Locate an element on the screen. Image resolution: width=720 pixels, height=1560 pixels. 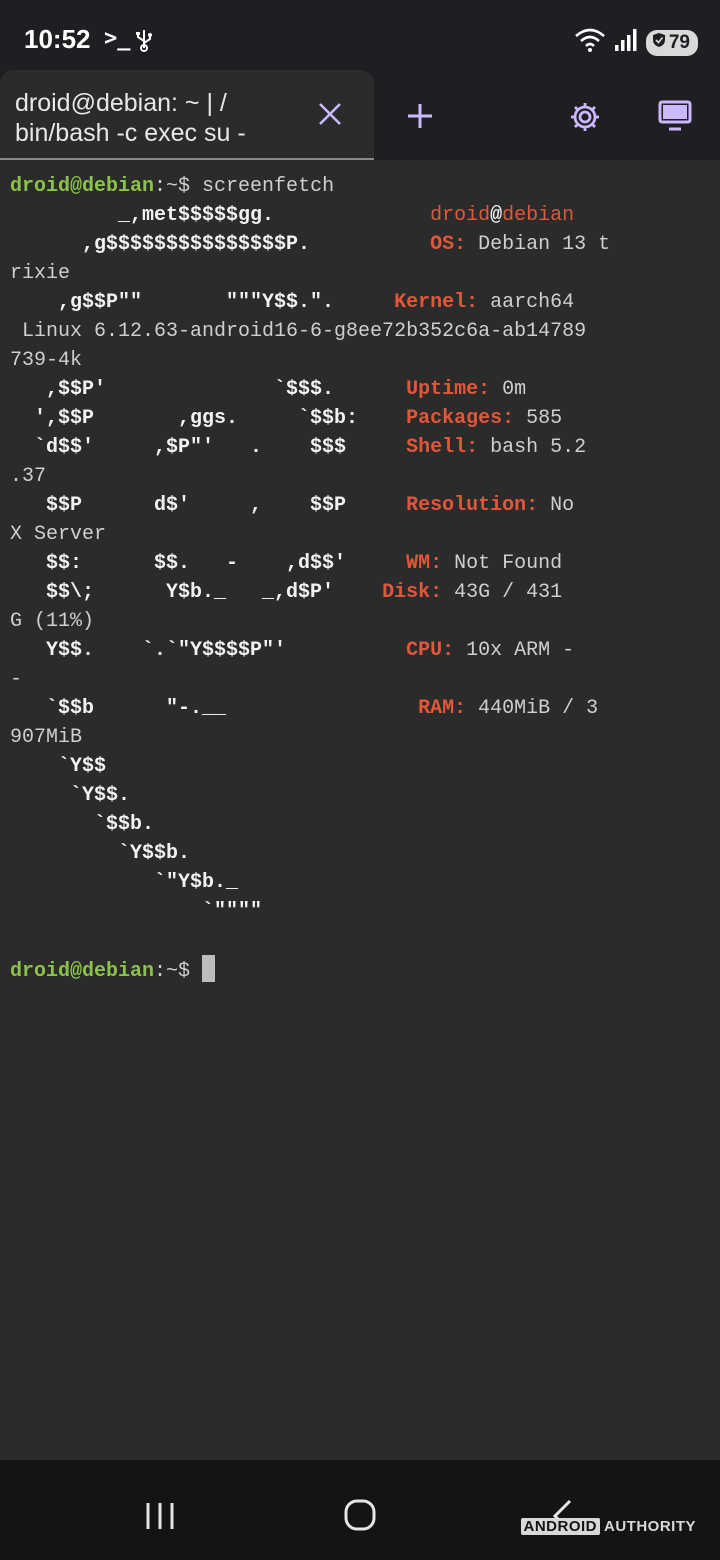
logo-line: `$$b "-.__ is located at coordinates (118, 708).